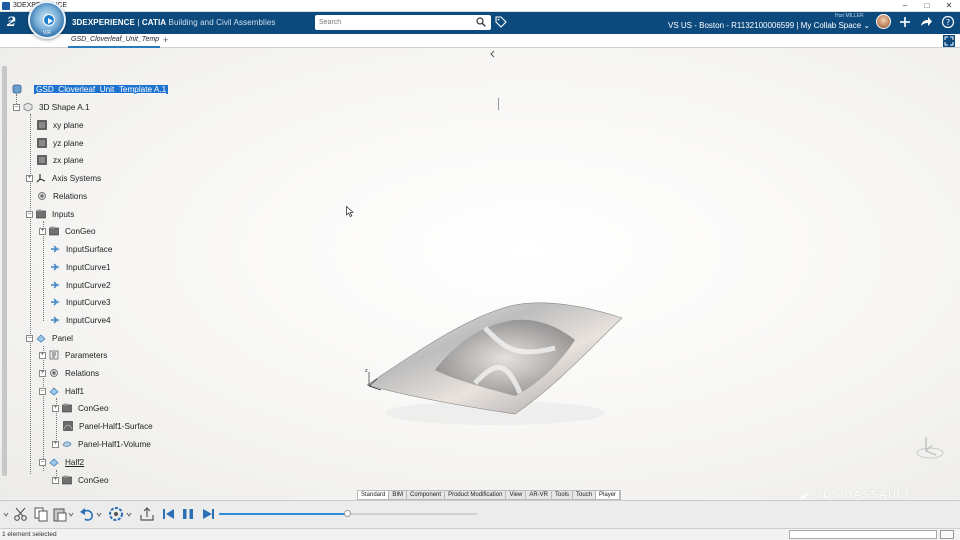 The width and height of the screenshot is (960, 540). Describe the element at coordinates (516, 495) in the screenshot. I see `tab-view: View` at that location.